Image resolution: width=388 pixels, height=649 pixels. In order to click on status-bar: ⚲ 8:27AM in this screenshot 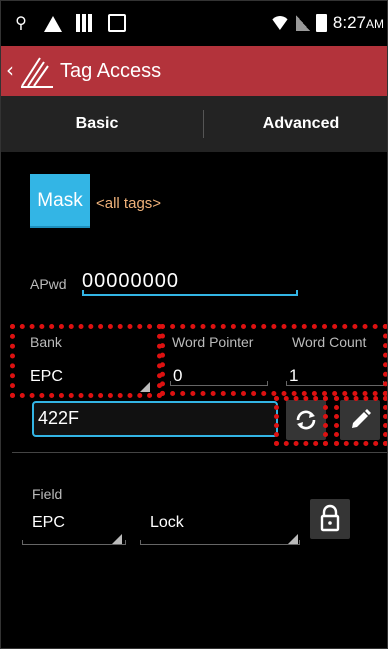, I will do `click(194, 23)`.